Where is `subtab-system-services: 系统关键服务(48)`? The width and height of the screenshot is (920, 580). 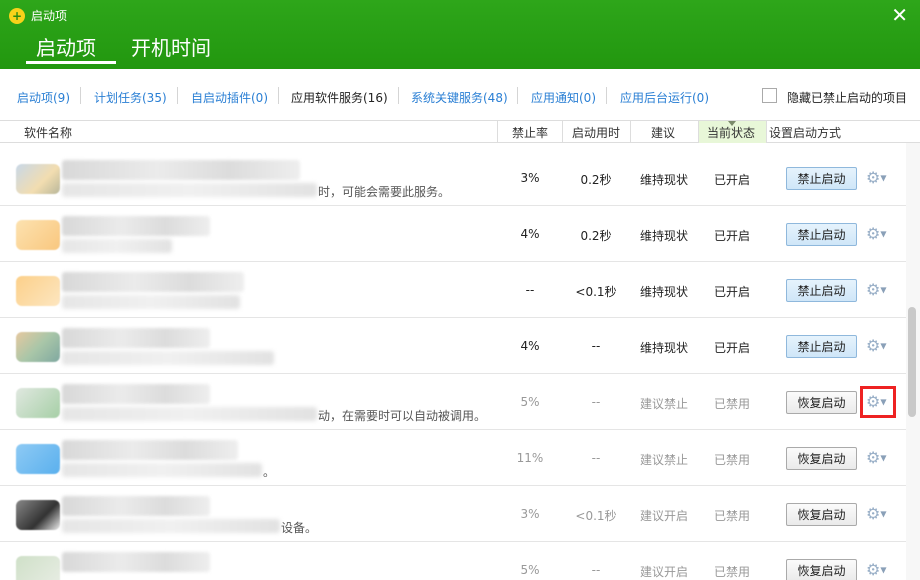
subtab-system-services: 系统关键服务(48) is located at coordinates (459, 97).